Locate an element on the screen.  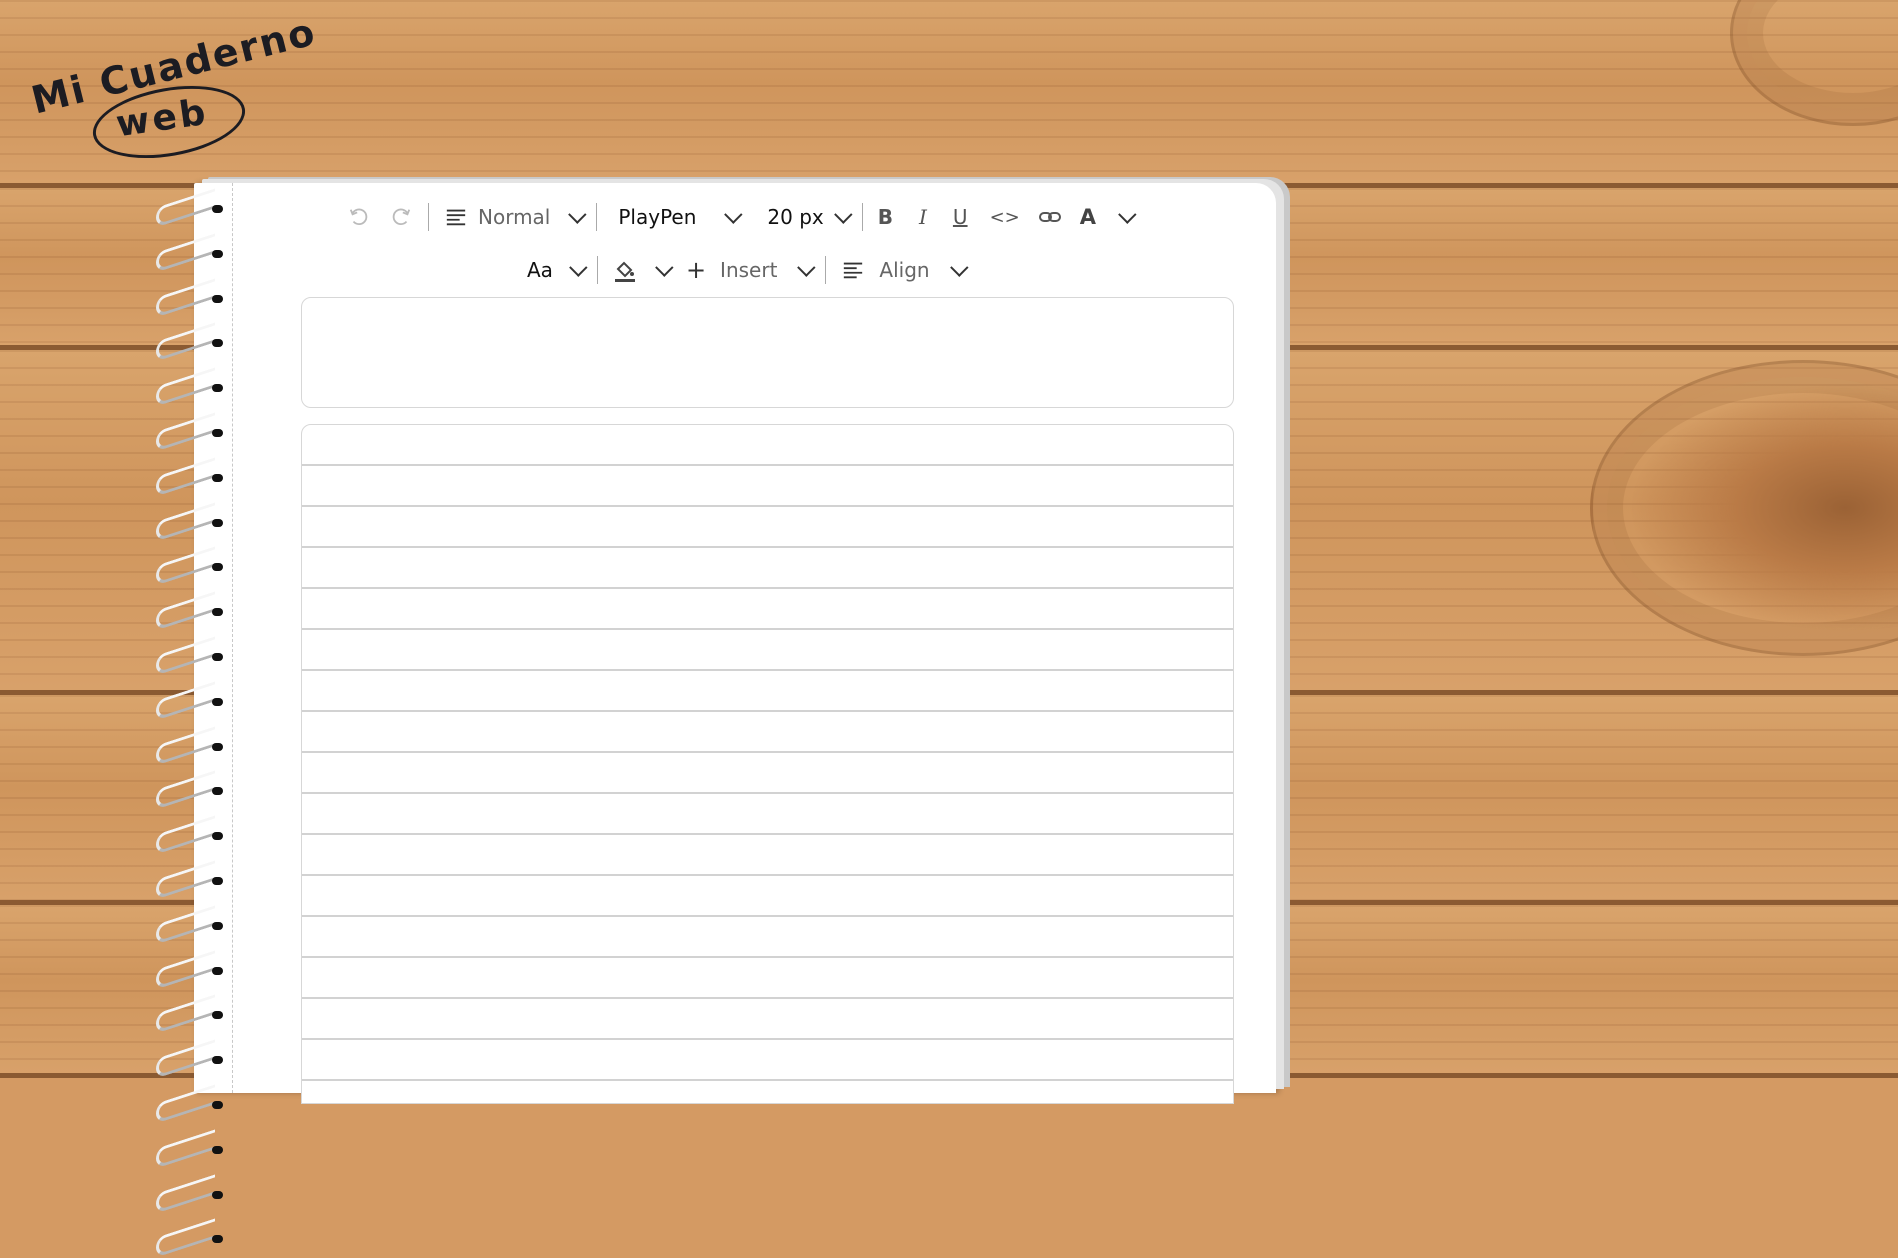
editor-toolbar-row-1: Normal PlayPen 20 px B I U <> A is located at coordinates (739, 217).